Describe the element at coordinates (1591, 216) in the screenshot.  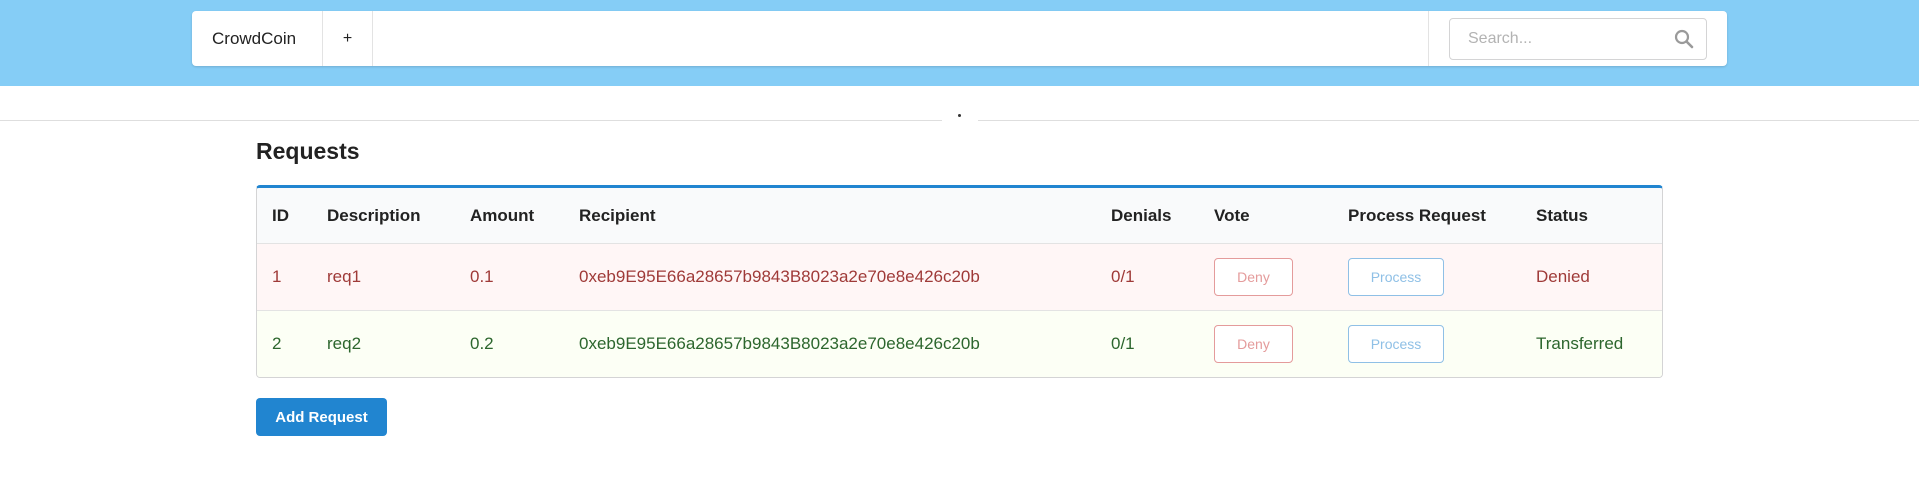
I see `col-status-header: Status` at that location.